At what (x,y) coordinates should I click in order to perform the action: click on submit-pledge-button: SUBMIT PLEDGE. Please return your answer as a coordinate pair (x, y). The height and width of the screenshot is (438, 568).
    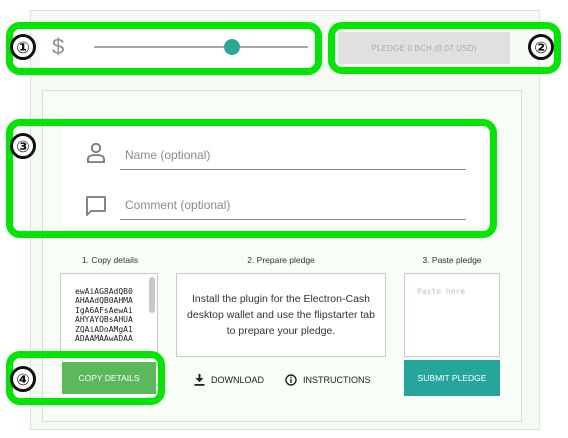
    Looking at the image, I should click on (452, 378).